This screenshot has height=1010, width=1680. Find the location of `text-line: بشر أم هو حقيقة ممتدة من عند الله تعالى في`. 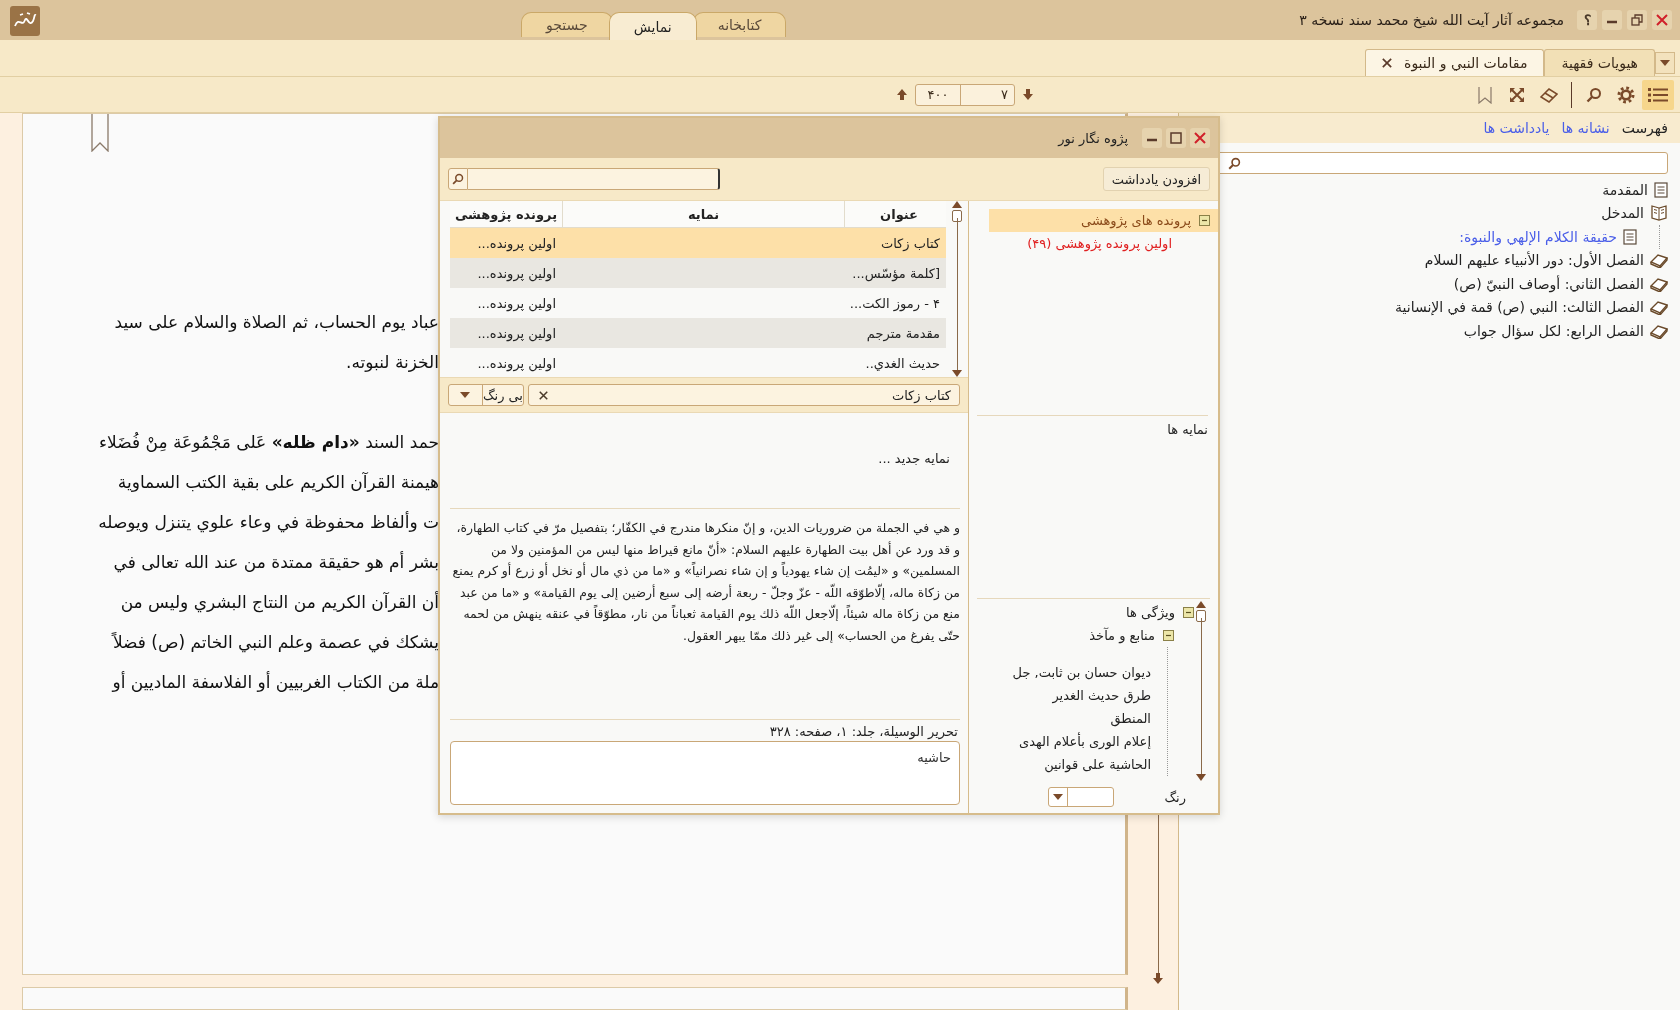

text-line: بشر أم هو حقيقة ممتدة من عند الله تعالى في is located at coordinates (276, 562).